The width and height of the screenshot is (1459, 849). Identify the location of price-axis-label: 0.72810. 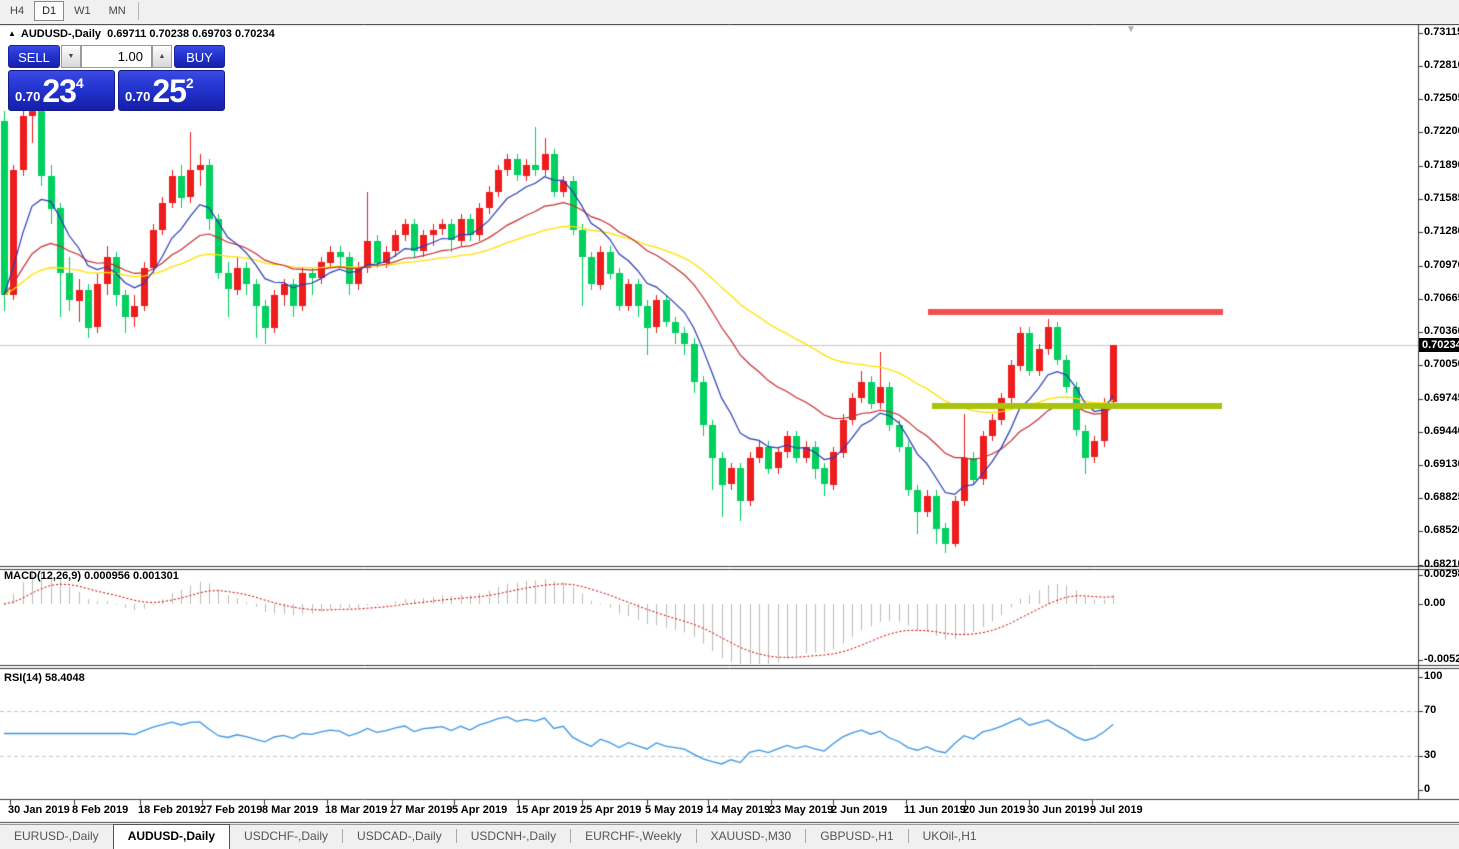
(1441, 65).